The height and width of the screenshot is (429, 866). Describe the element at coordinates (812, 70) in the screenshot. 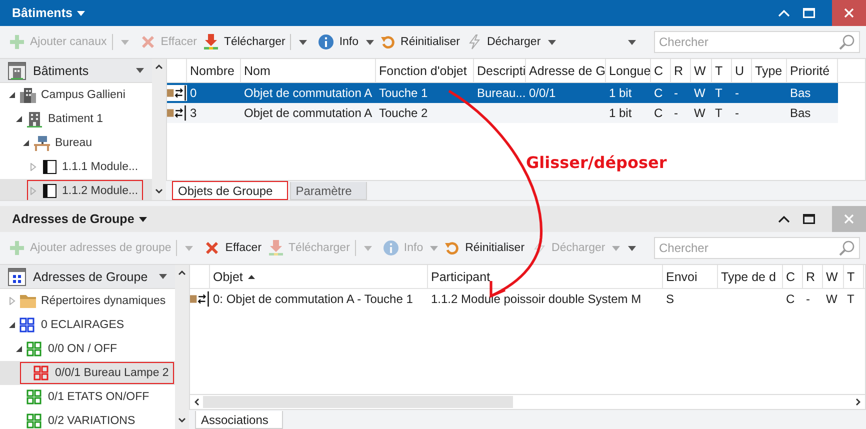

I see `column-header: Priorité` at that location.